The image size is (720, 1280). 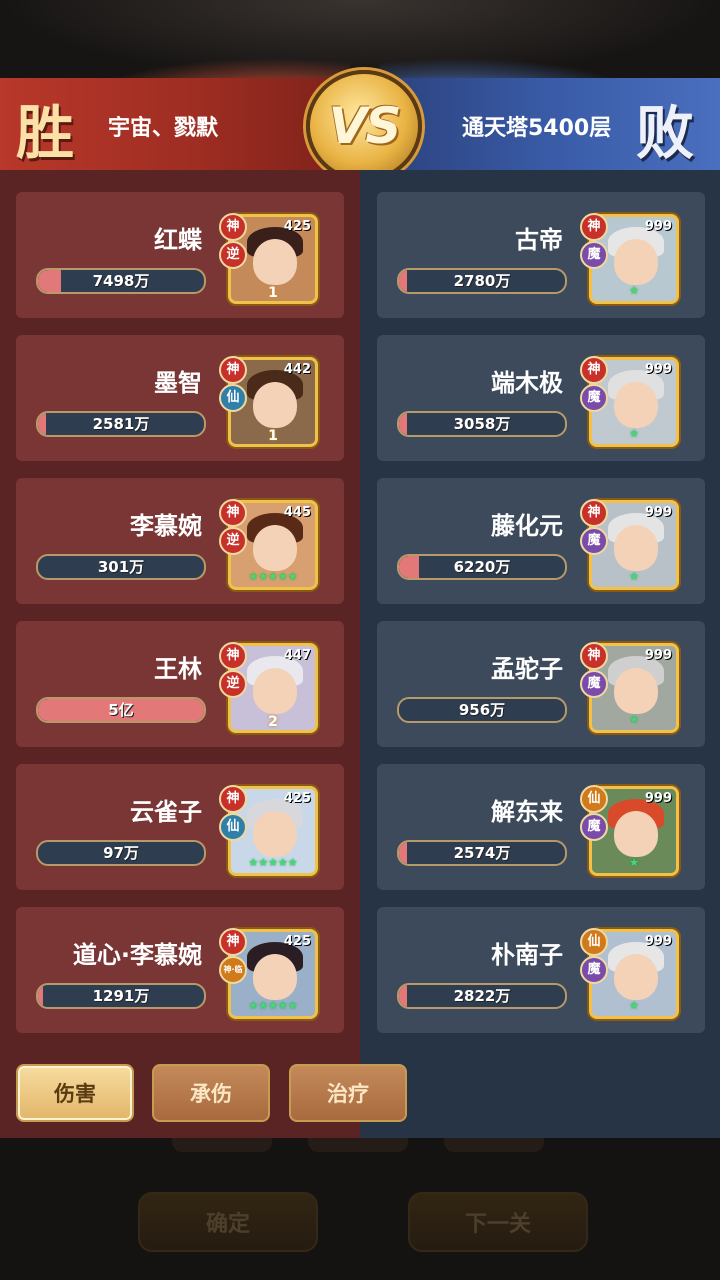 What do you see at coordinates (75, 1093) in the screenshot?
I see `tab-damage: 伤害` at bounding box center [75, 1093].